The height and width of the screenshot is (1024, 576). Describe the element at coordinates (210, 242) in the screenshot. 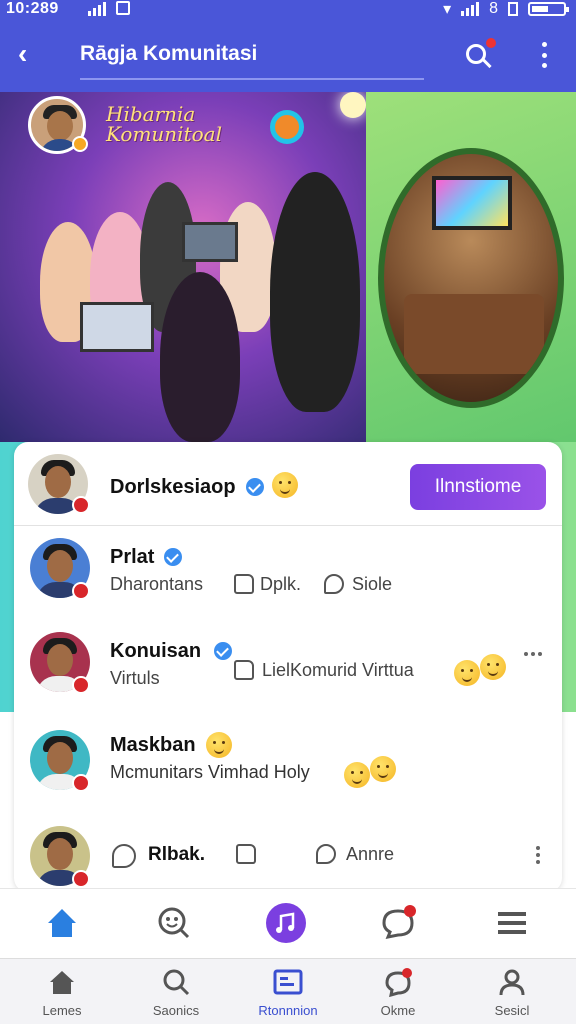

I see `tablet` at that location.